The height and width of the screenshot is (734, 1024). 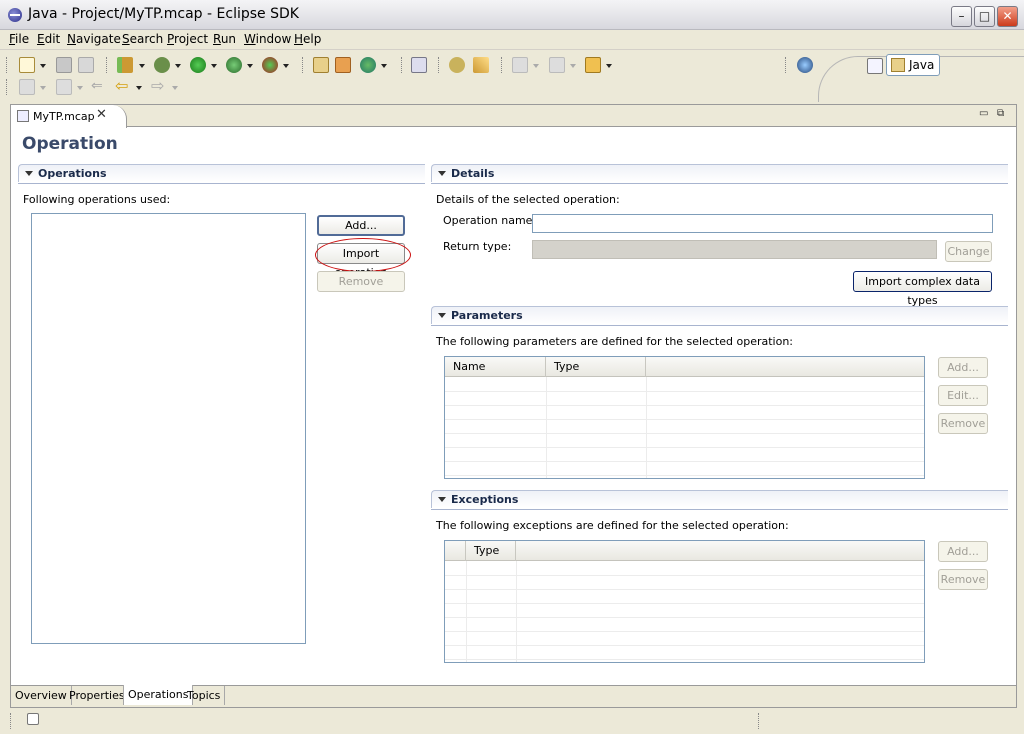 What do you see at coordinates (162, 65) in the screenshot?
I see `debug-icon` at bounding box center [162, 65].